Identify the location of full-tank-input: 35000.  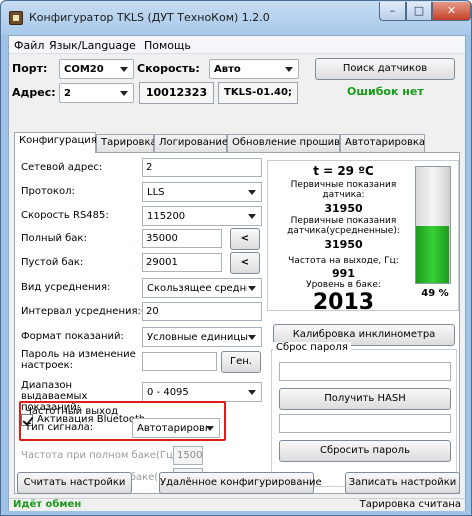
(182, 238).